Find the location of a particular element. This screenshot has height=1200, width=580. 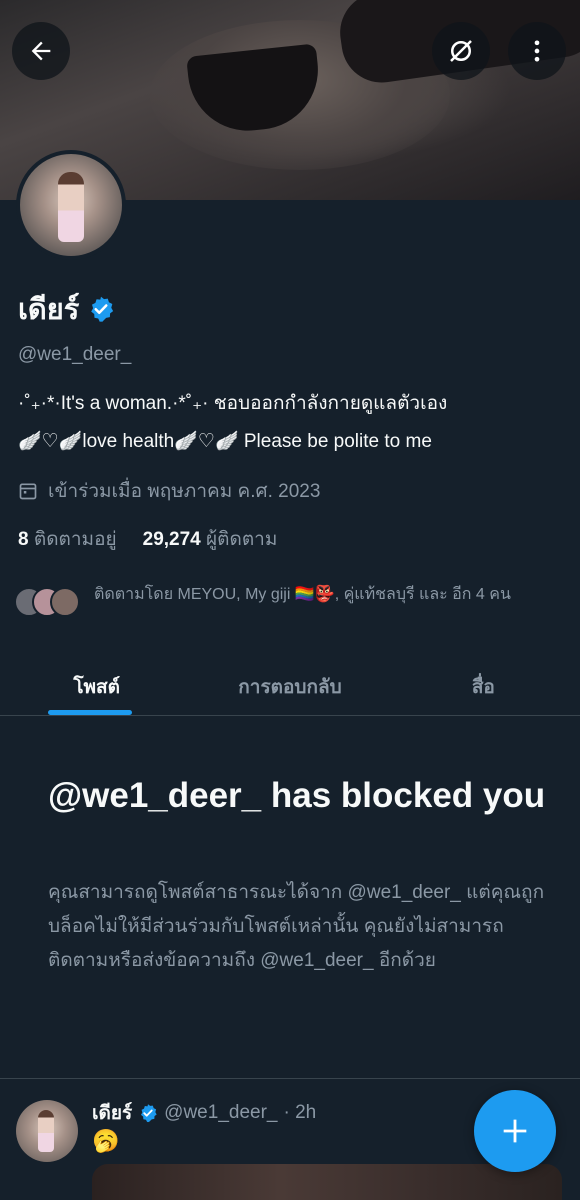

followers-count: 29,274 is located at coordinates (171, 539).